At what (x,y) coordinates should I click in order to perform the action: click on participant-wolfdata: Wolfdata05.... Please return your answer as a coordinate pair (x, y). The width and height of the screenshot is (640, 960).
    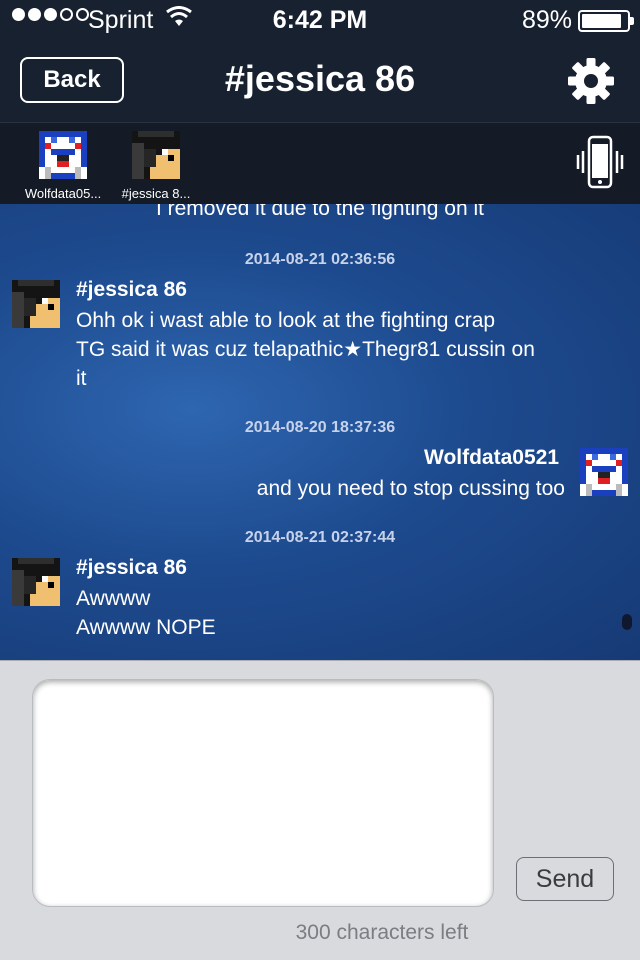
    Looking at the image, I should click on (63, 166).